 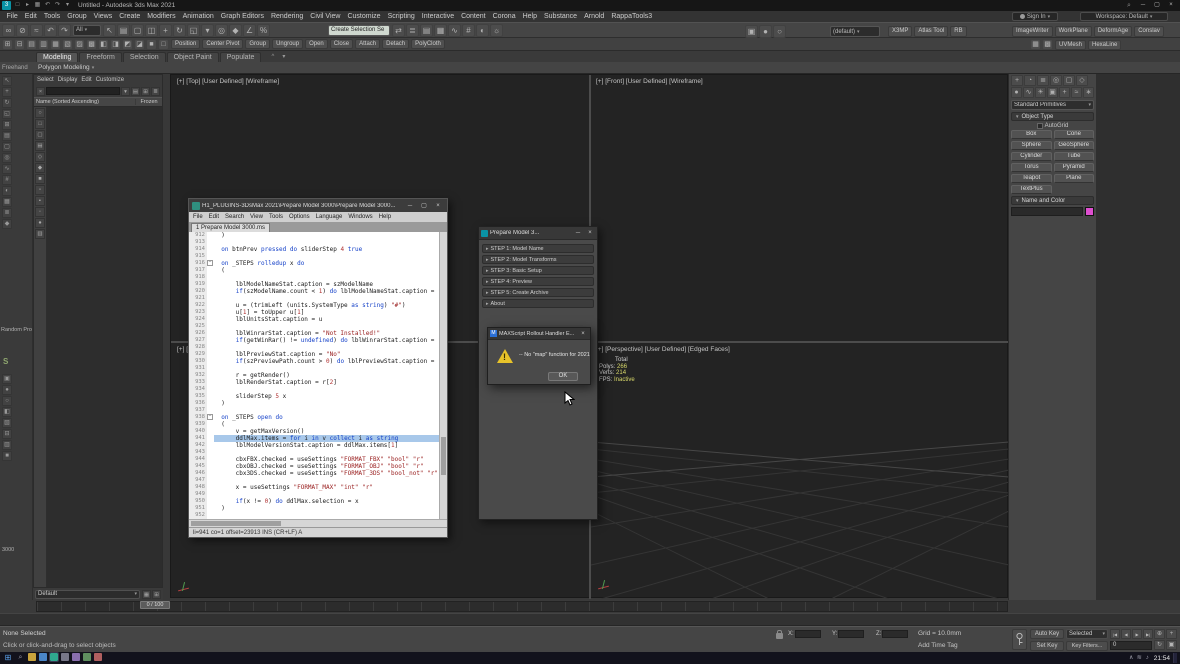 I want to click on tool-5-icon: ▦, so click(x=55, y=44).